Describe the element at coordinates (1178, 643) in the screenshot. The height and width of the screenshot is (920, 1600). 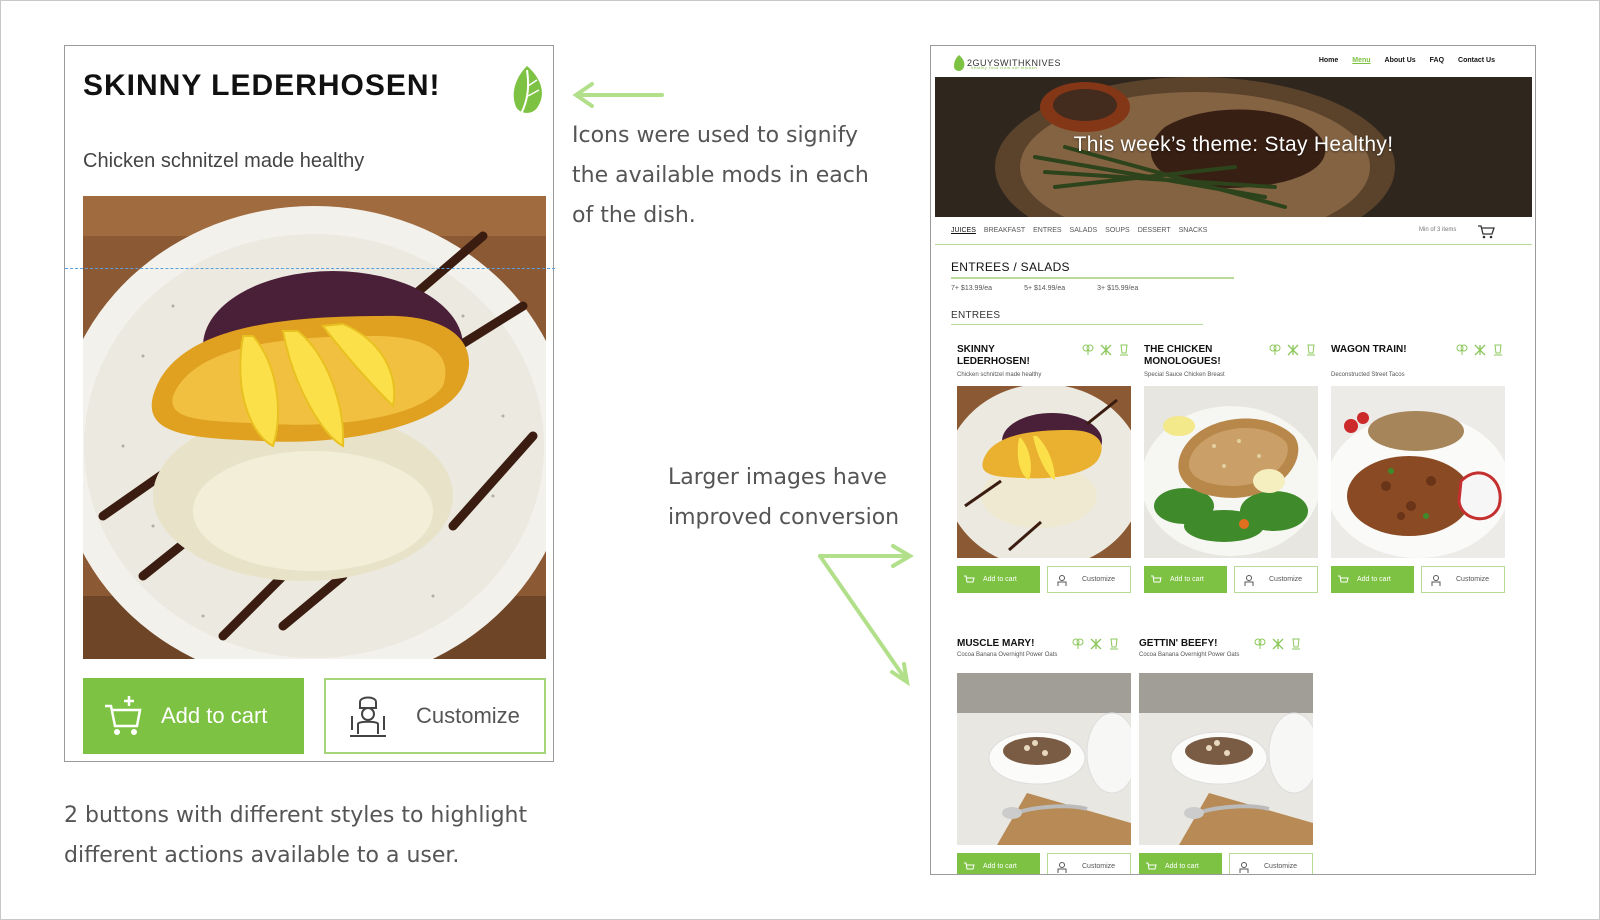
I see `card-title: GETTIN' BEEFY!` at that location.